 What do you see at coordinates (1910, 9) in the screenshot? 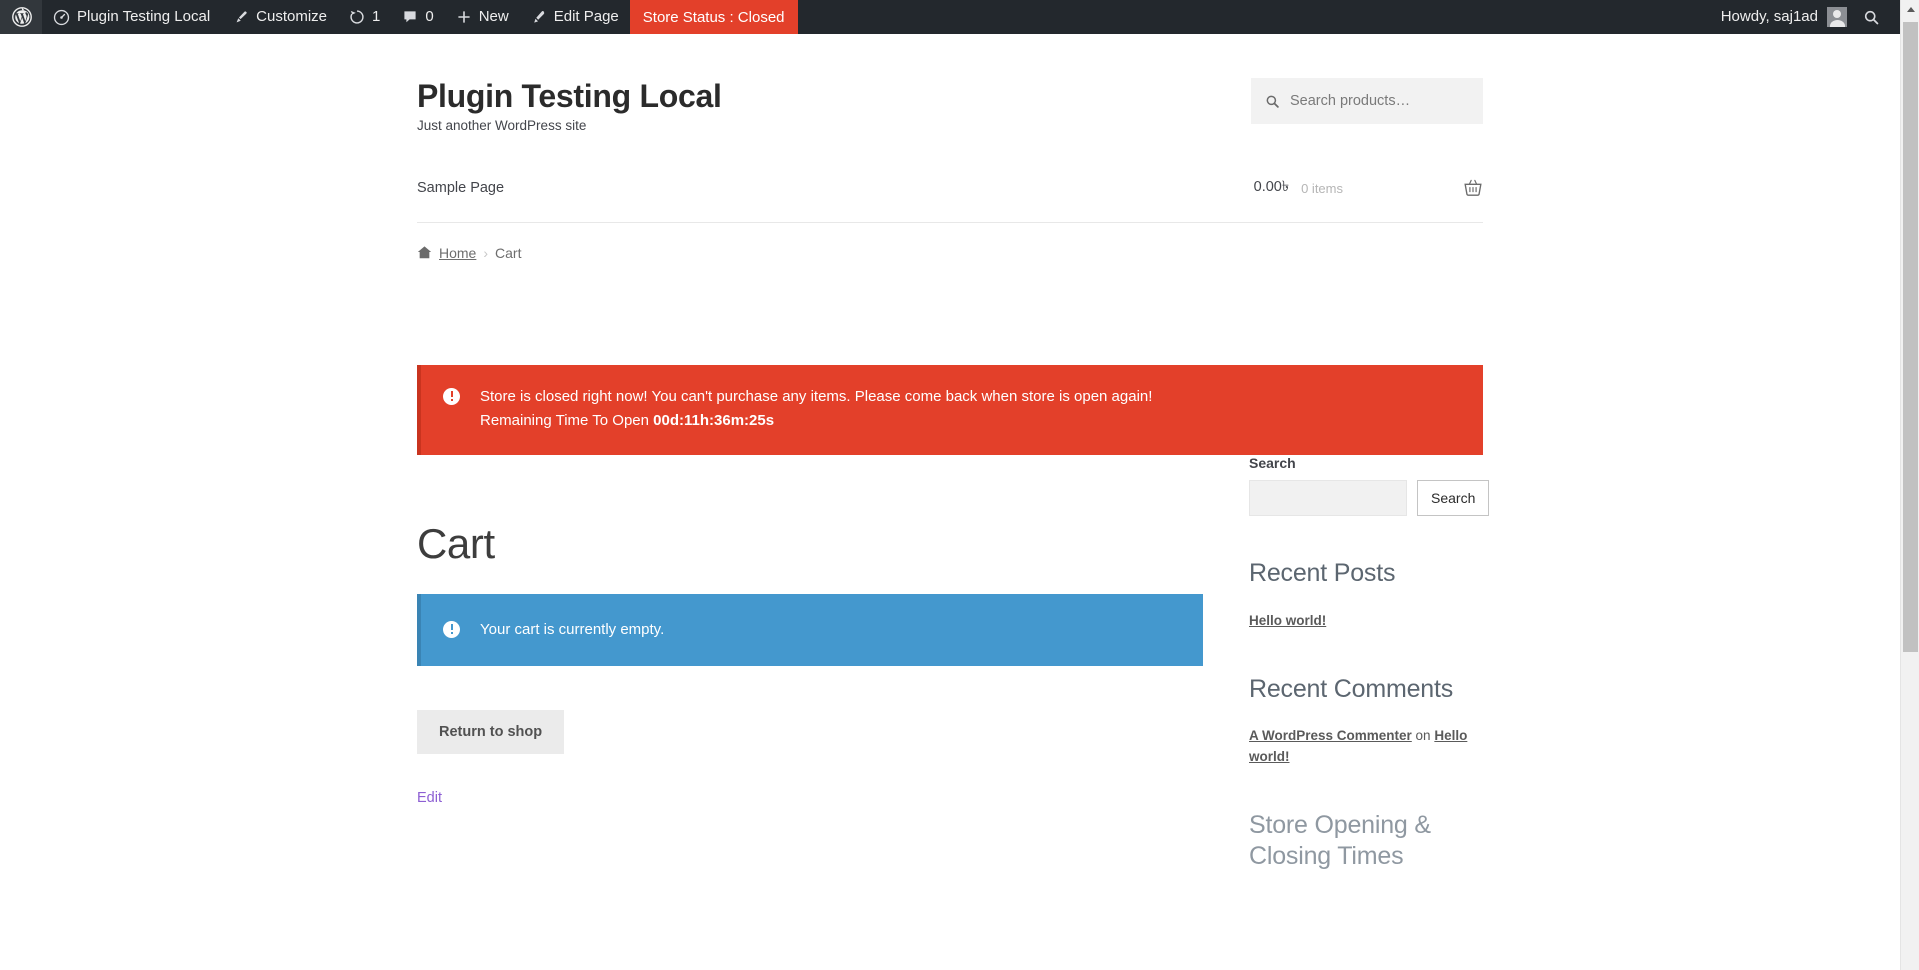
I see `scroll-up-arrow-icon` at bounding box center [1910, 9].